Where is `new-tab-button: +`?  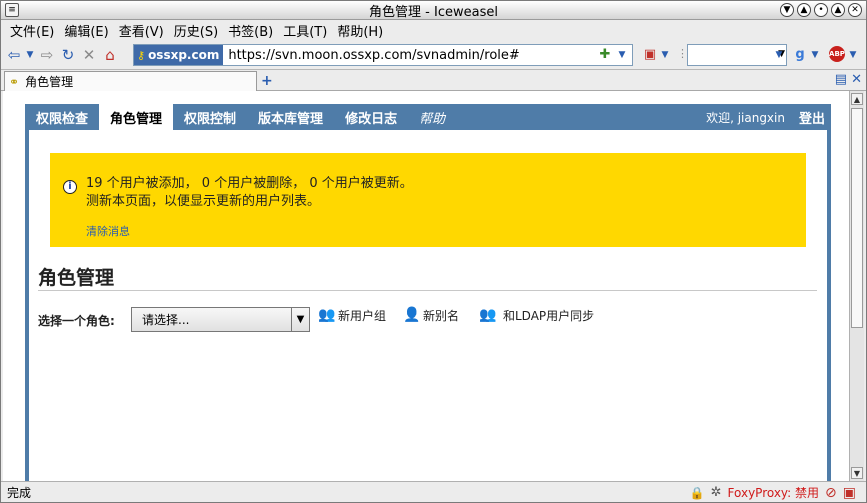 new-tab-button: + is located at coordinates (267, 81).